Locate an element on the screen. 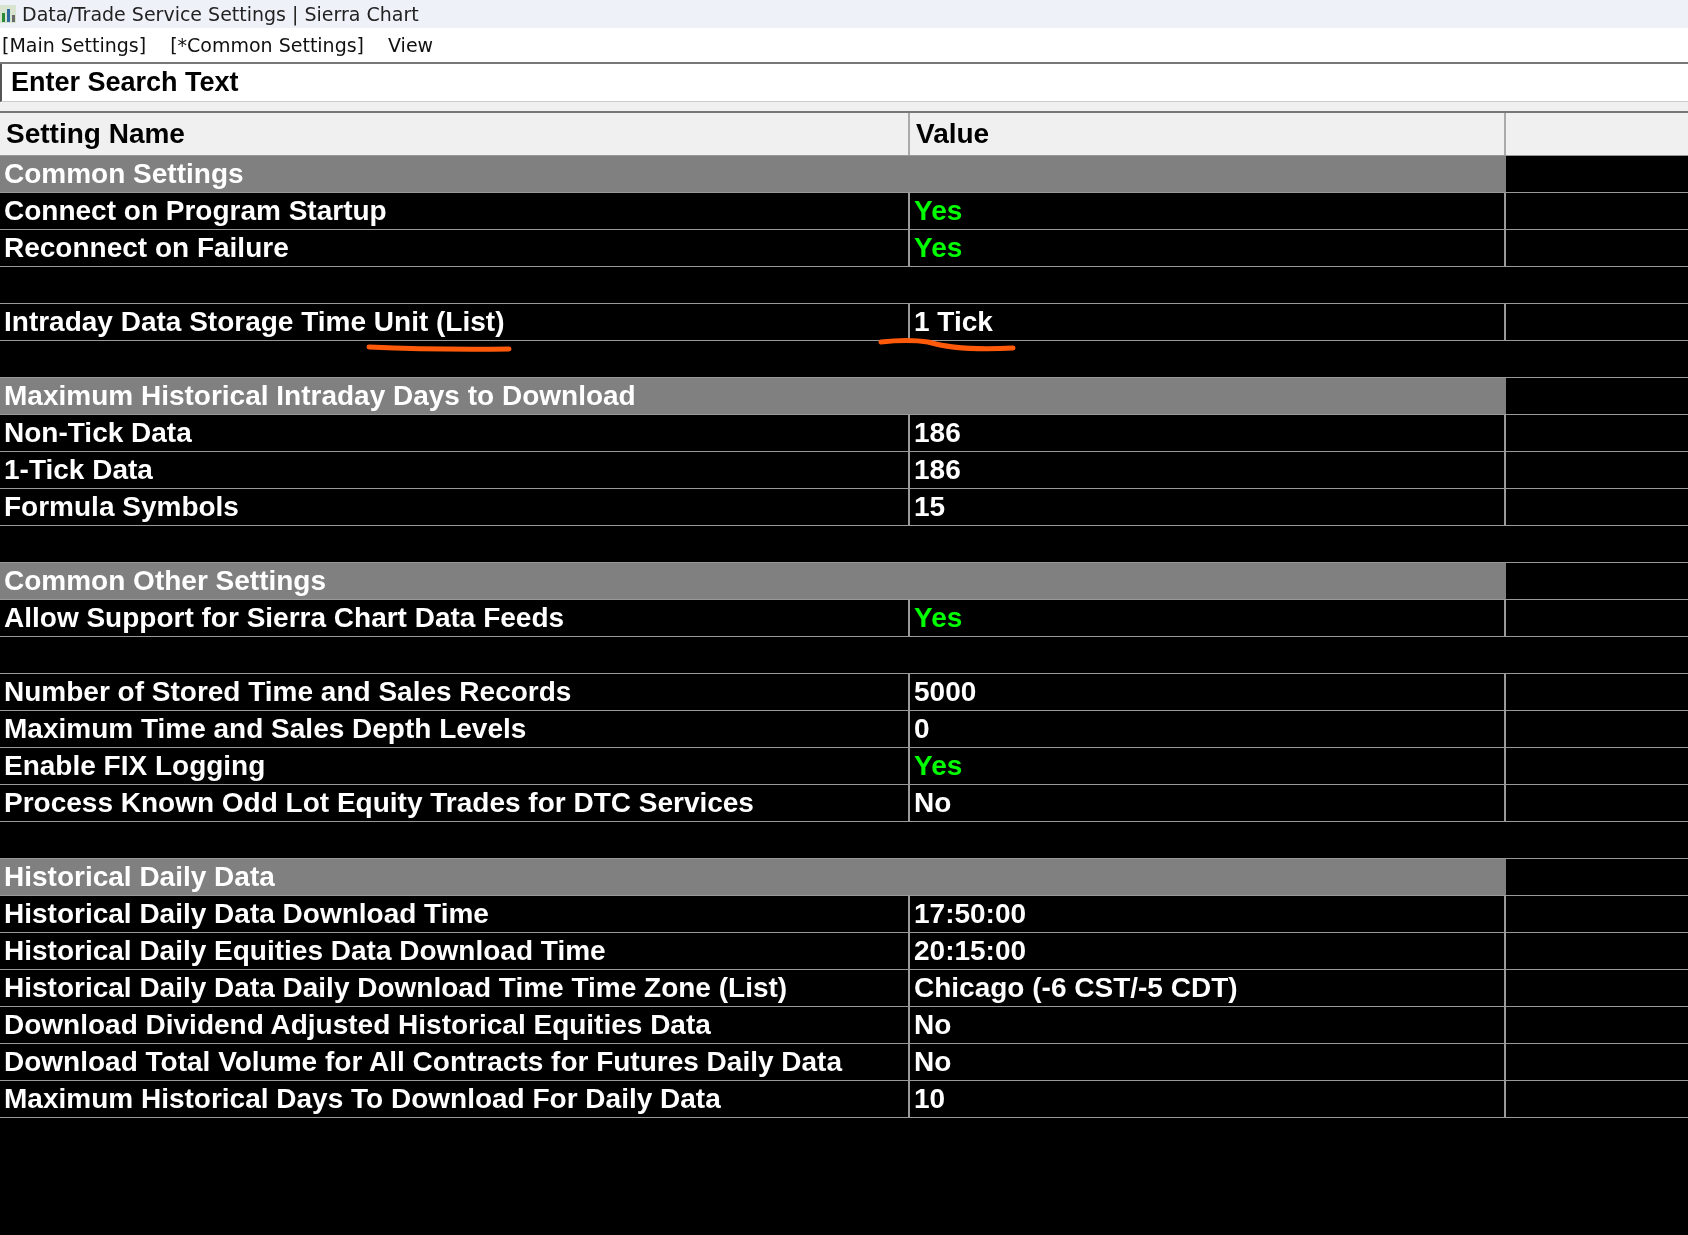  setting-value: 0 is located at coordinates (1208, 729).